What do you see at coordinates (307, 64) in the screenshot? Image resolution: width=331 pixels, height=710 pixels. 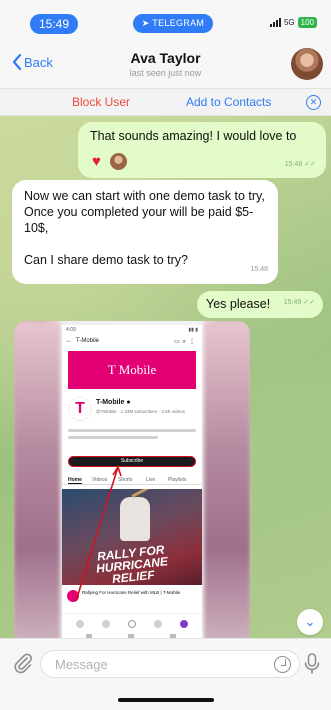 I see `contact-avatar` at bounding box center [307, 64].